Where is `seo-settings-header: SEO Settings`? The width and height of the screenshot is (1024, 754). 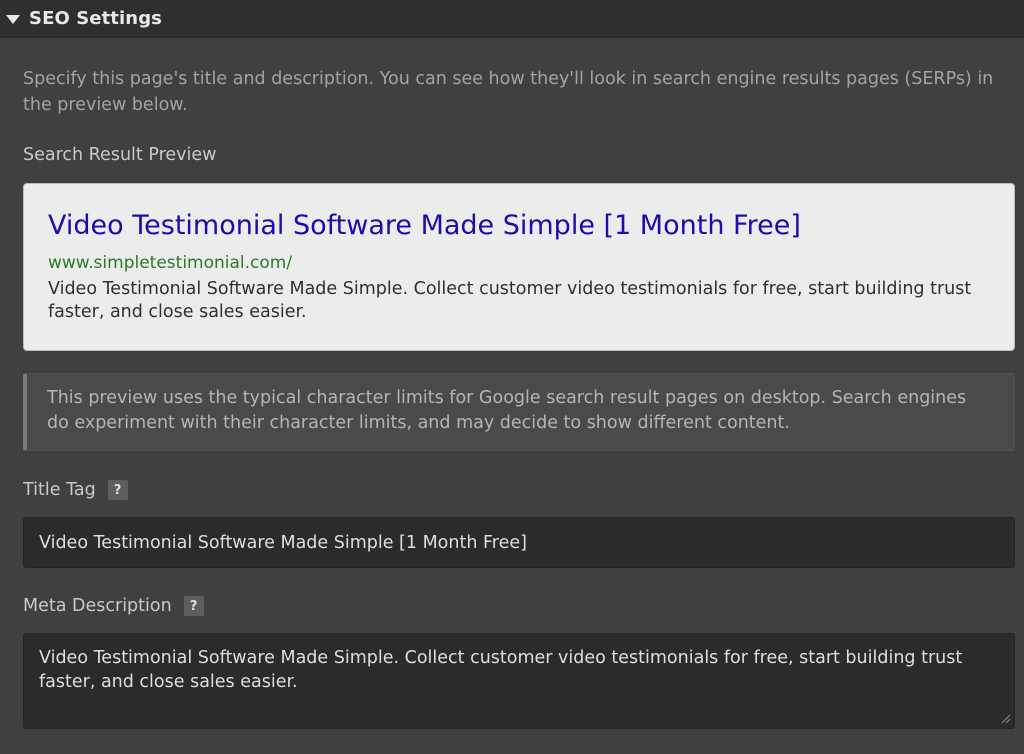 seo-settings-header: SEO Settings is located at coordinates (512, 19).